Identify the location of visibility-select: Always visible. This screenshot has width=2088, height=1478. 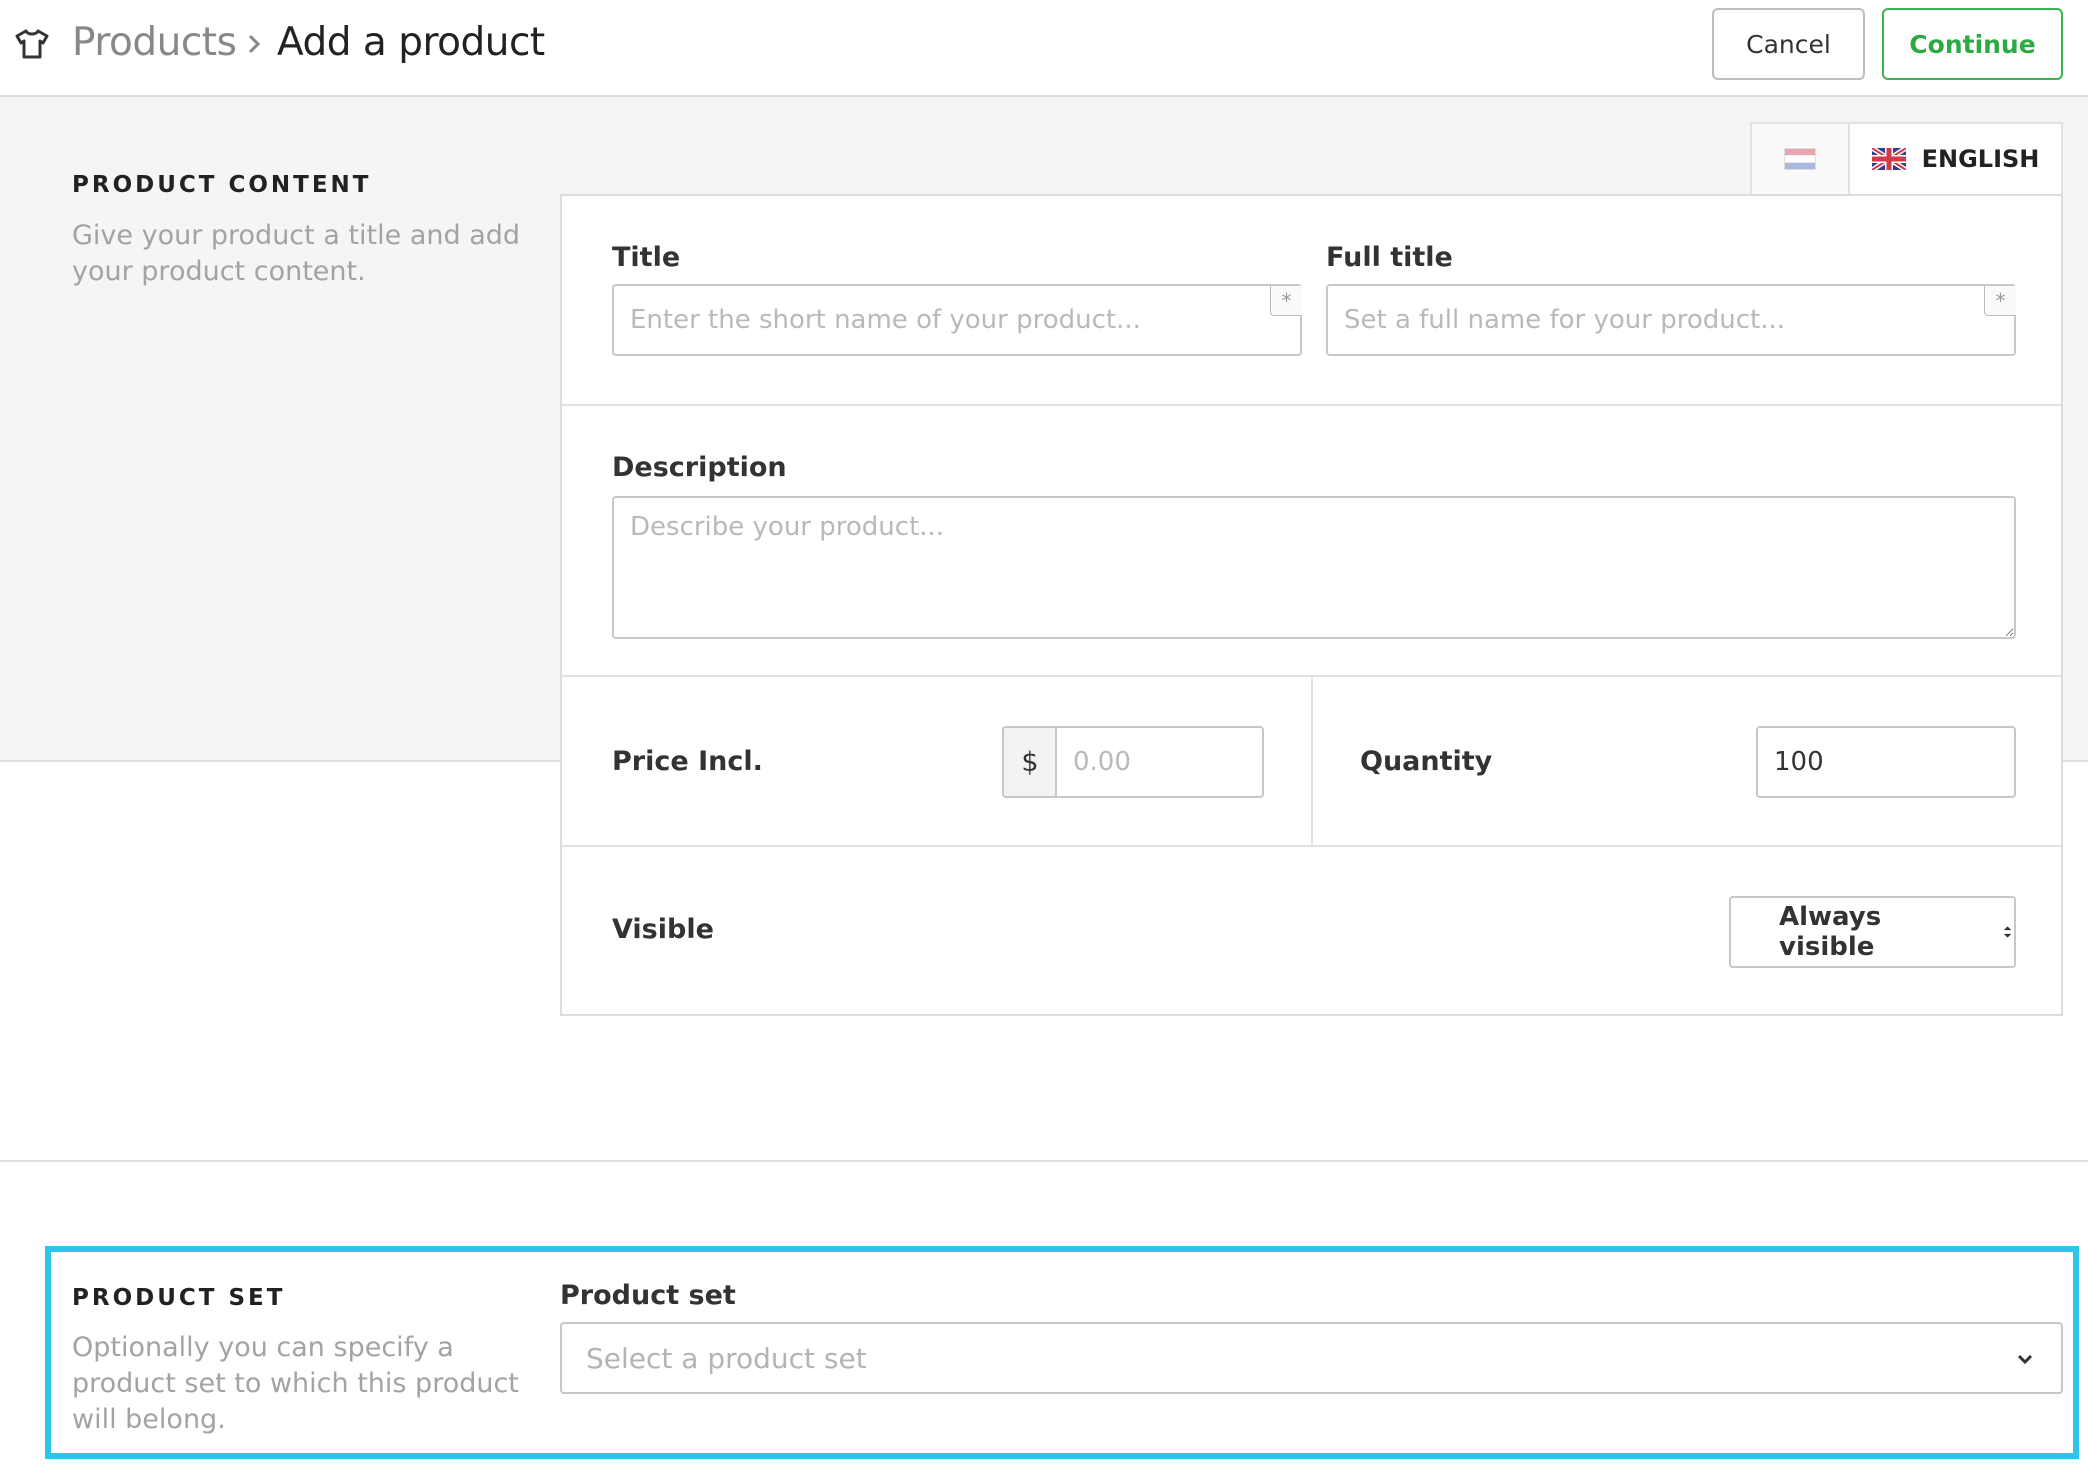
(1872, 932).